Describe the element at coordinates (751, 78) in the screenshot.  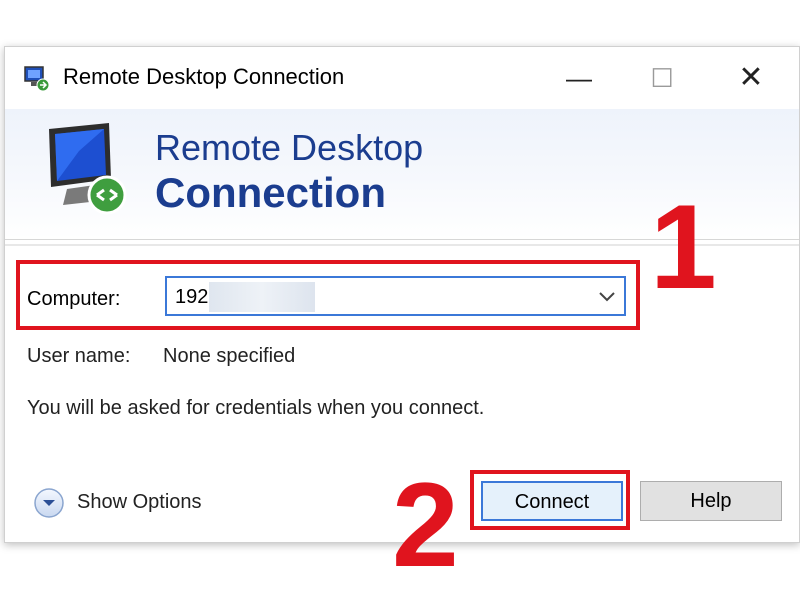
I see `close-button: ✕` at that location.